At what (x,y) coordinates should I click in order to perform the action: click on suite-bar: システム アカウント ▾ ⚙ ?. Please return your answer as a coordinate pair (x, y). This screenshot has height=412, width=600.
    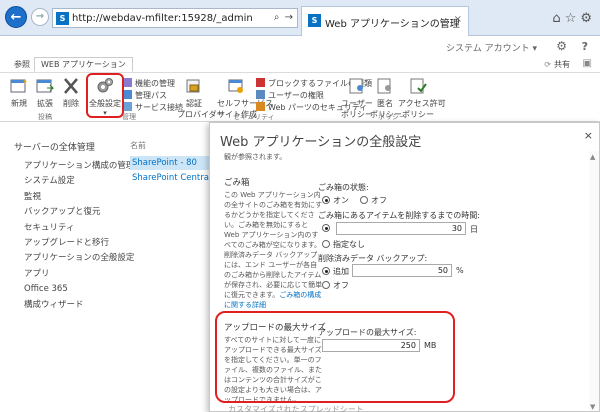
    Looking at the image, I should click on (300, 47).